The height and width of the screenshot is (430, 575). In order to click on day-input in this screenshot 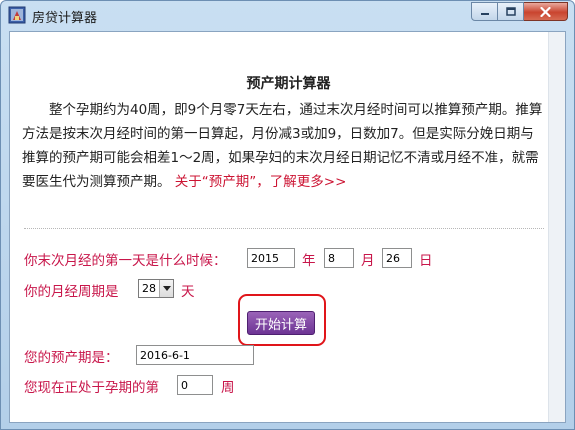, I will do `click(397, 258)`.